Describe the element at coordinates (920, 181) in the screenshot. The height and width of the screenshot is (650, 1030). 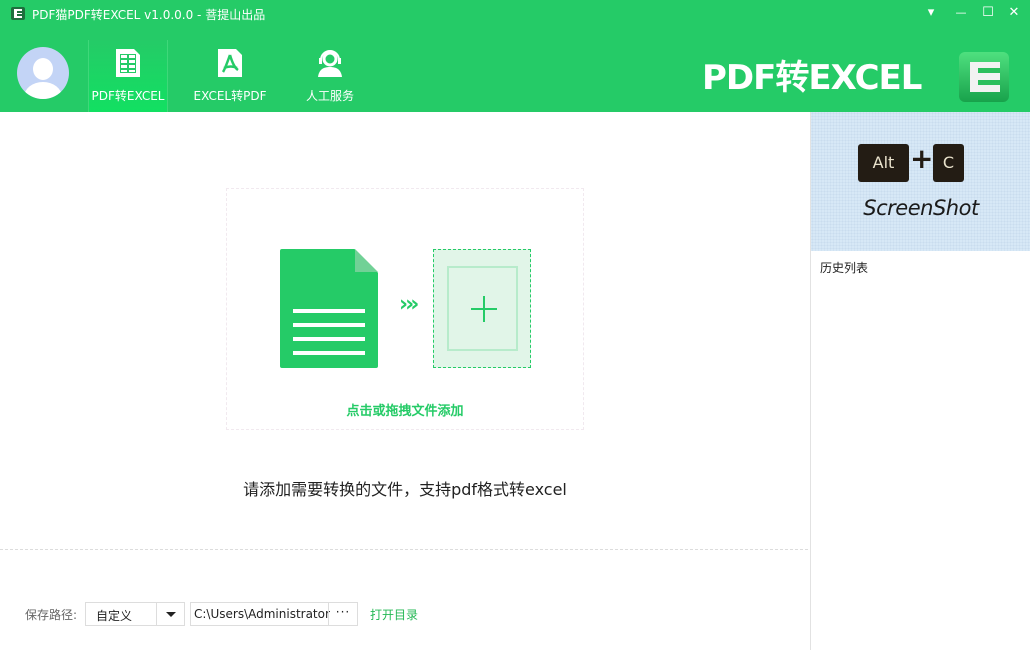
I see `screenshot-shortcut-banner: Alt + C ScreenShot` at that location.